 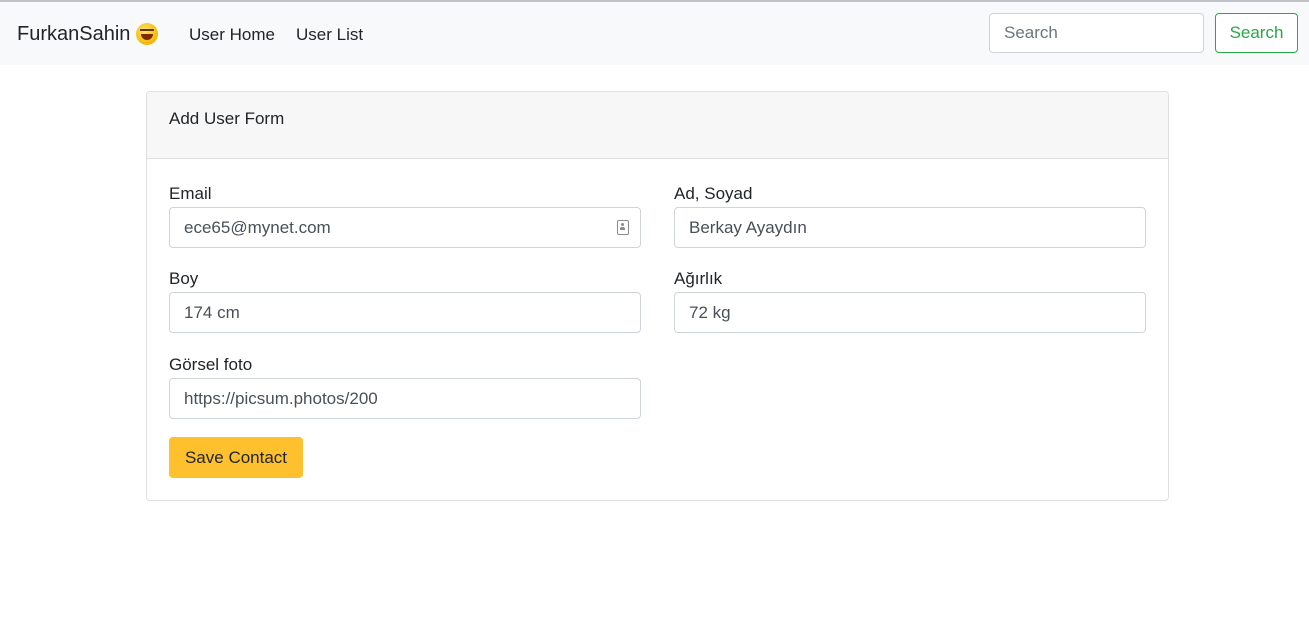 I want to click on email-value: ece65@mynet.com, so click(x=257, y=227).